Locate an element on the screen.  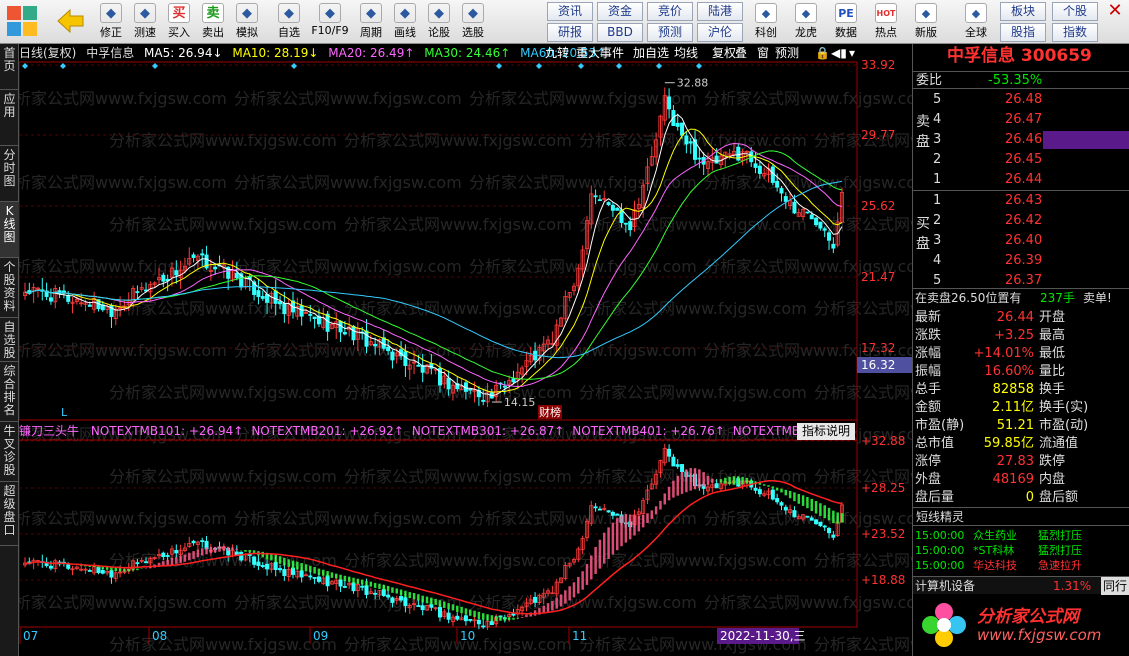
elf-row-1: 15:00:00 *ST科林 猛烈打压 is located at coordinates (1021, 550).